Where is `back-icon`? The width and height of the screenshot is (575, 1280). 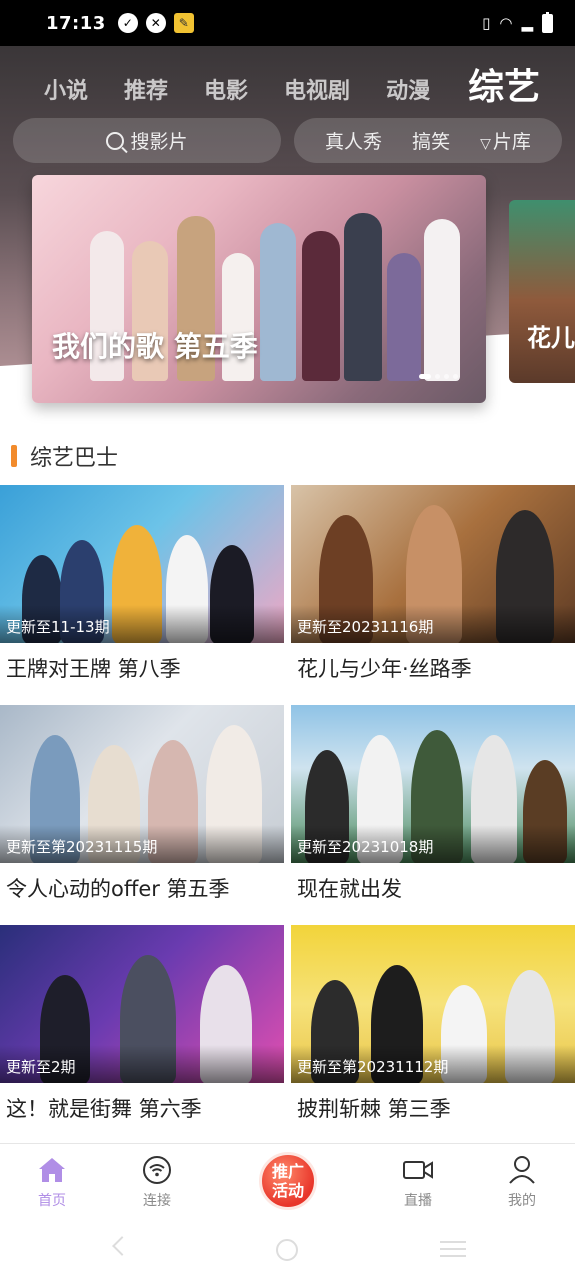
back-icon is located at coordinates (122, 1246).